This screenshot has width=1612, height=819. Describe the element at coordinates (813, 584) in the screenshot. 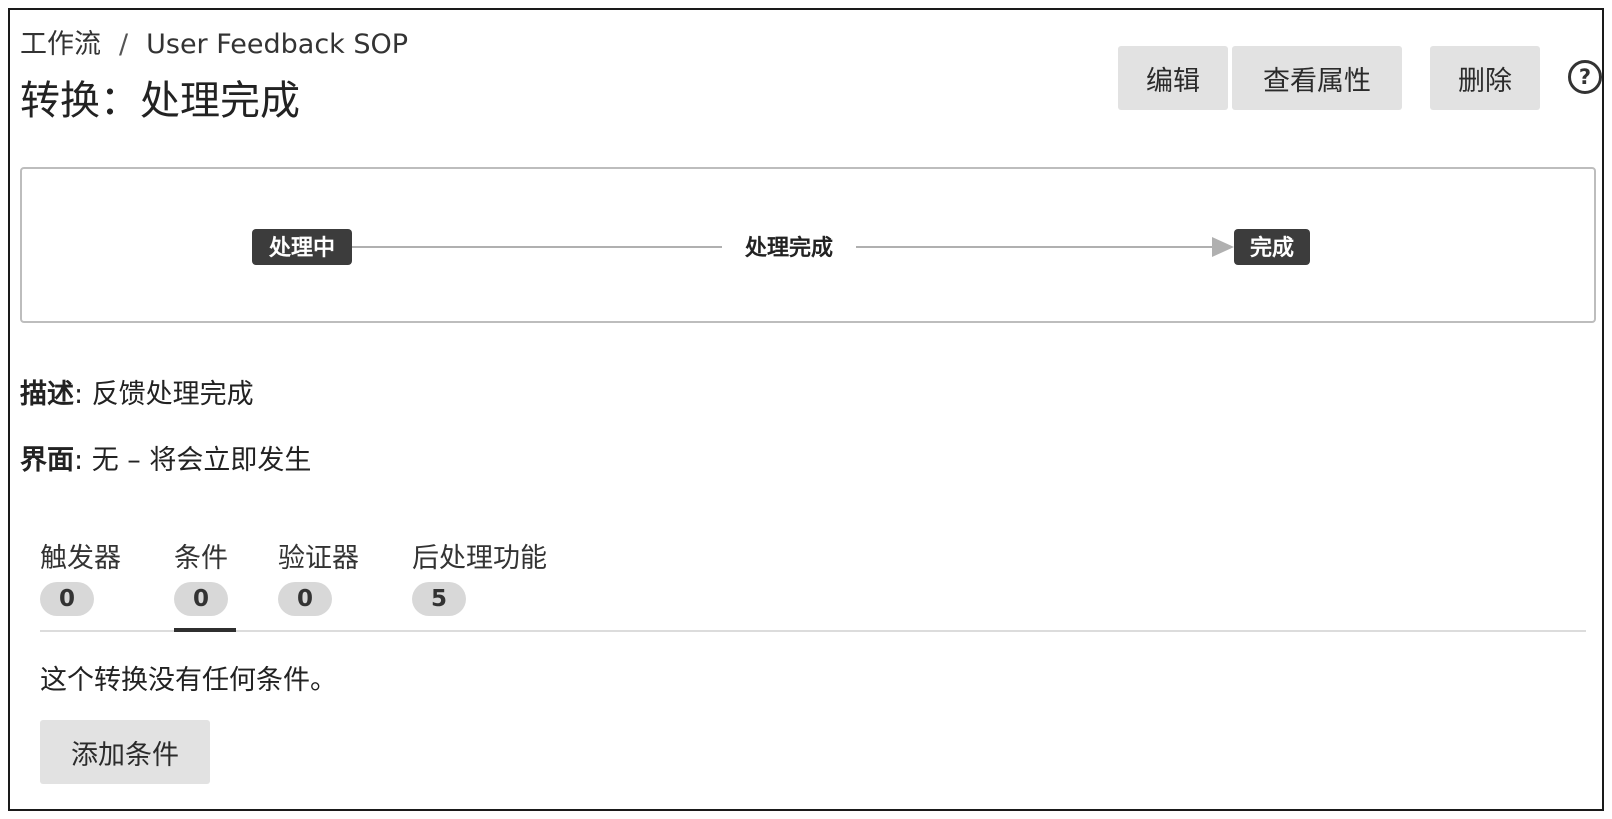

I see `tab-bar: 触发器 0 条件 0 验证器 0 后处理功能 5` at that location.